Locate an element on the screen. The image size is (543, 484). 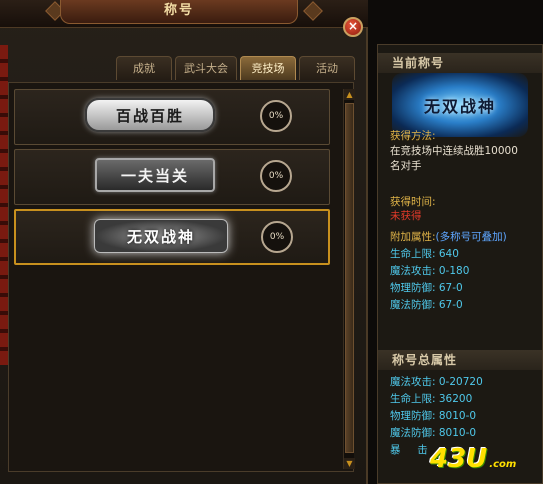
method-text-cont: 名对手 is located at coordinates (406, 166).